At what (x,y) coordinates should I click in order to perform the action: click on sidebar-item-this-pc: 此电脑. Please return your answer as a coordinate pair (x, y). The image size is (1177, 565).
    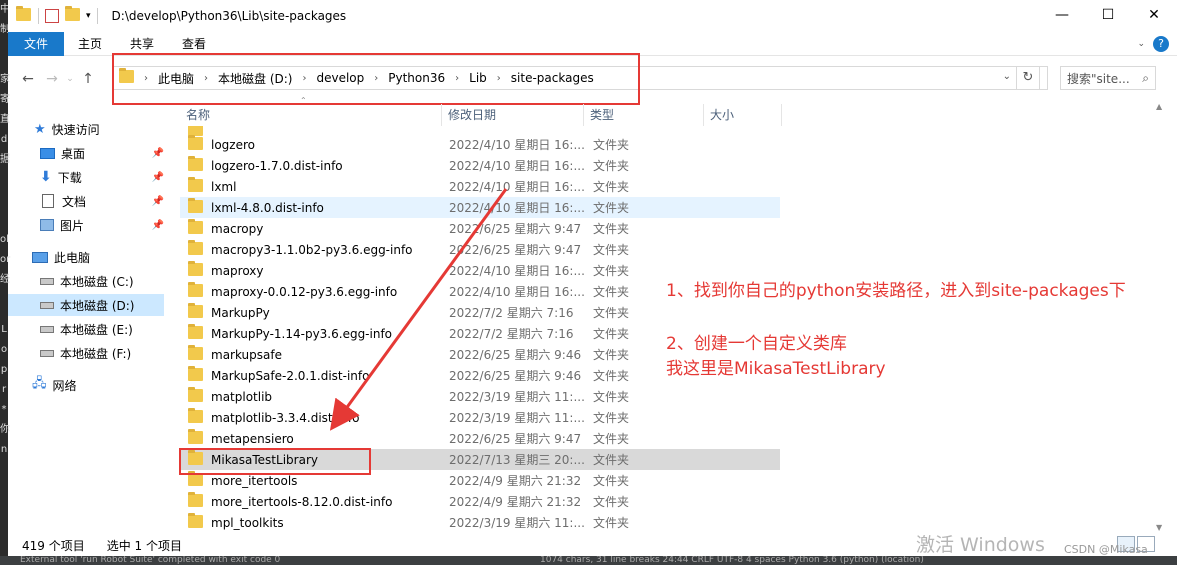
    Looking at the image, I should click on (97, 257).